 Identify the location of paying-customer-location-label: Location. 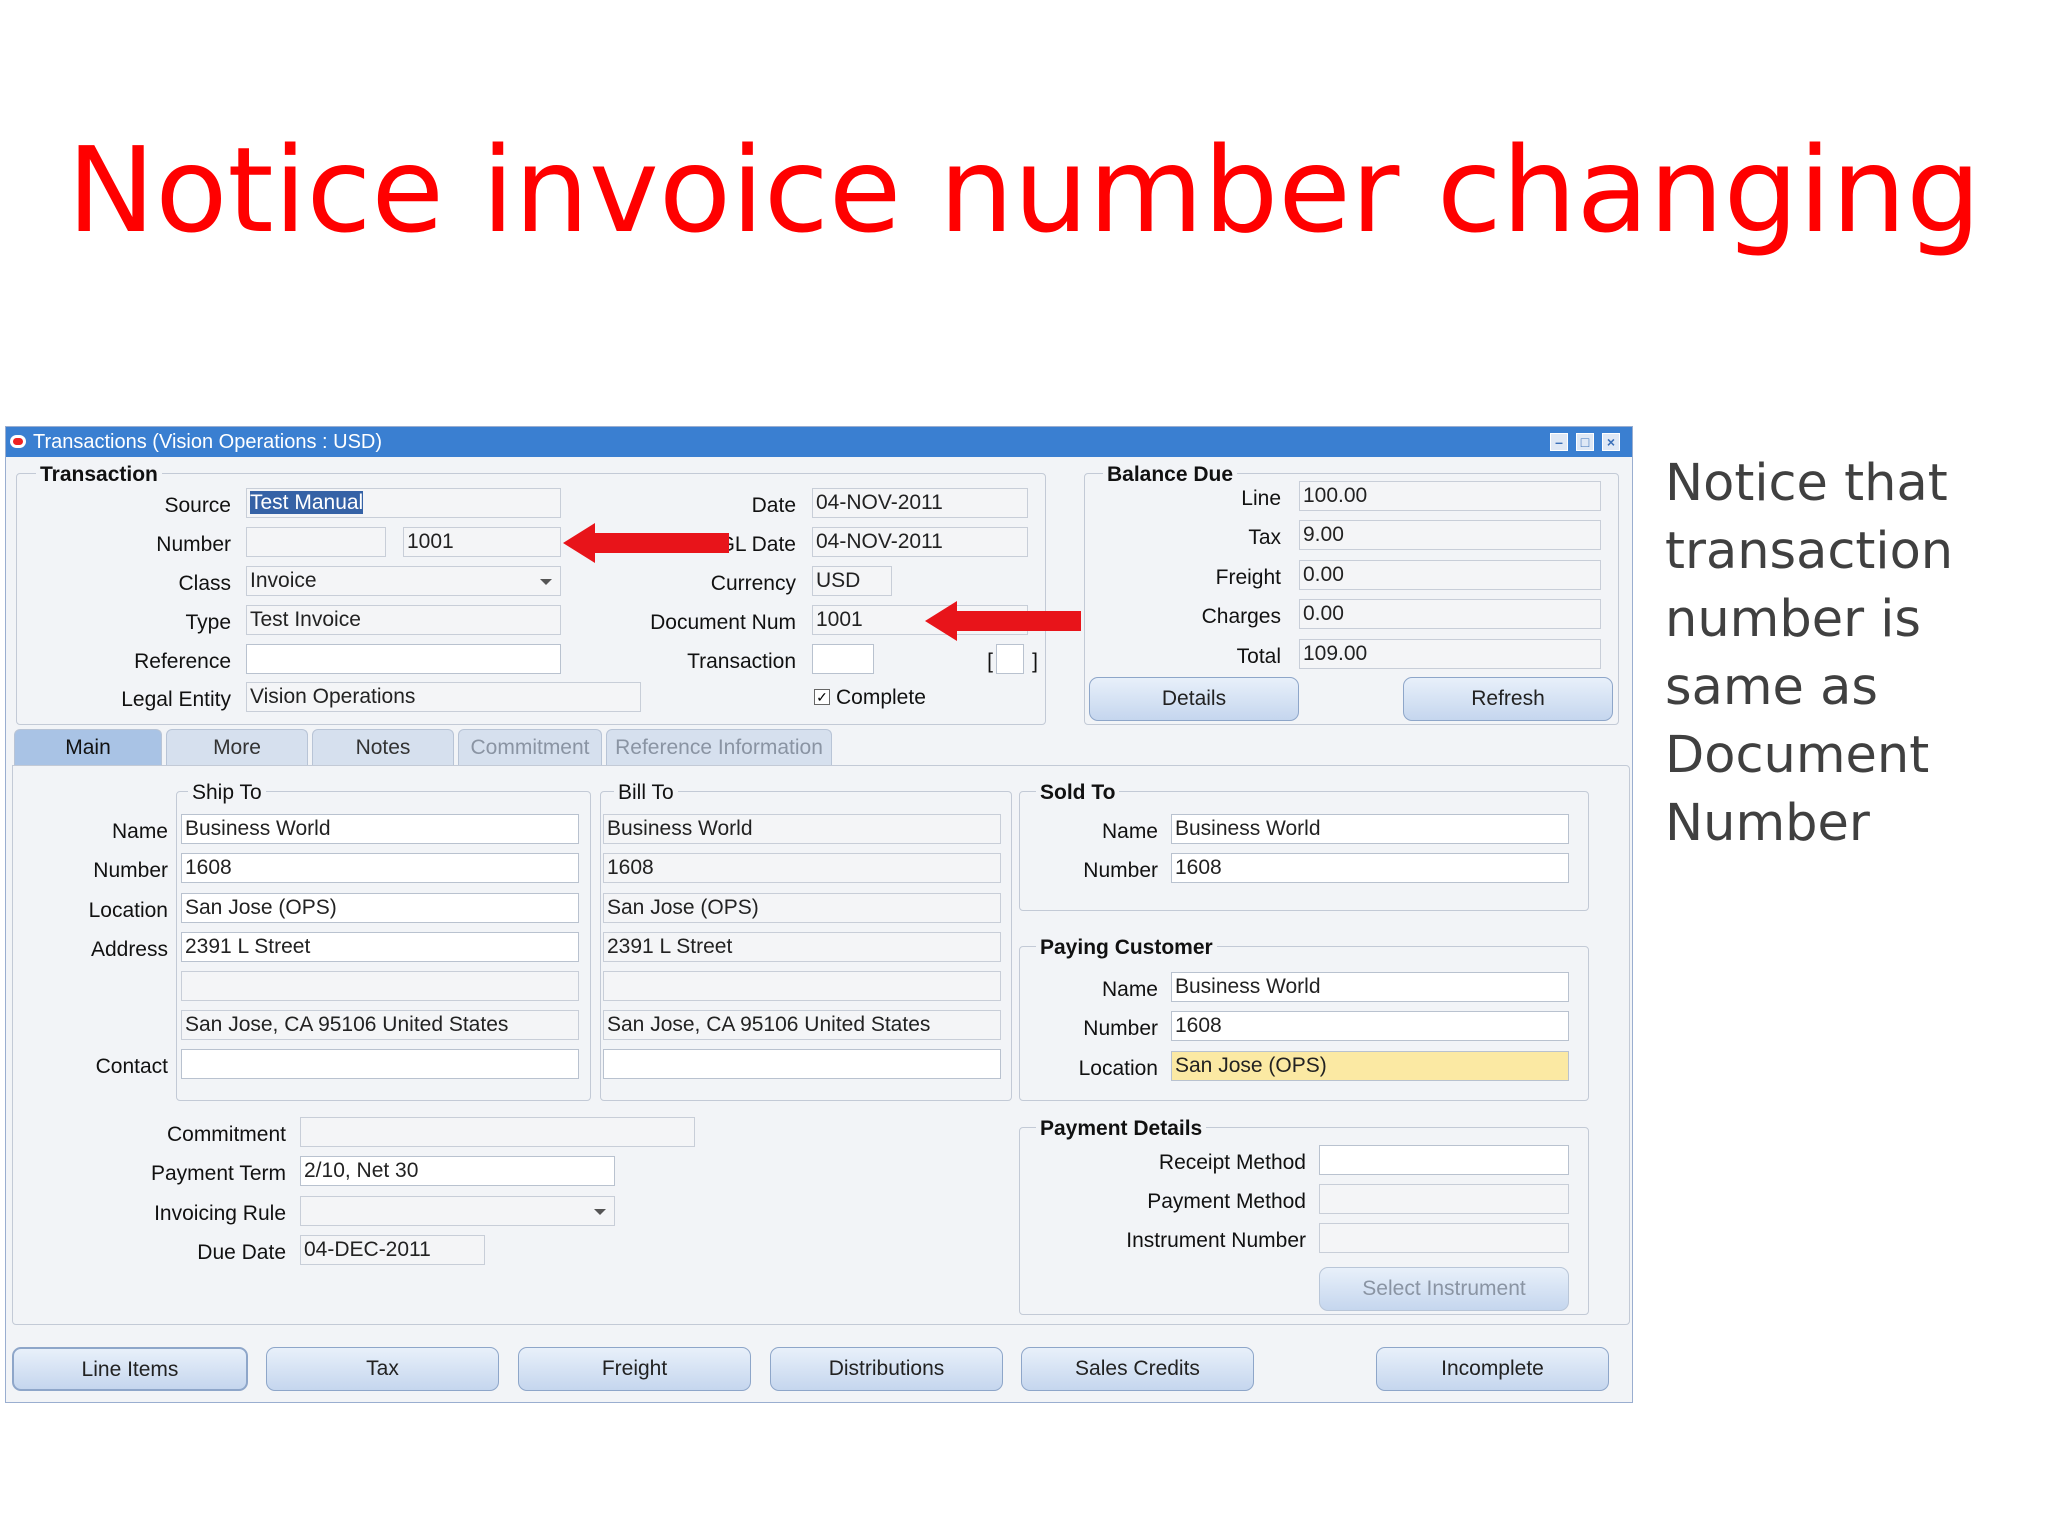
(1118, 1068).